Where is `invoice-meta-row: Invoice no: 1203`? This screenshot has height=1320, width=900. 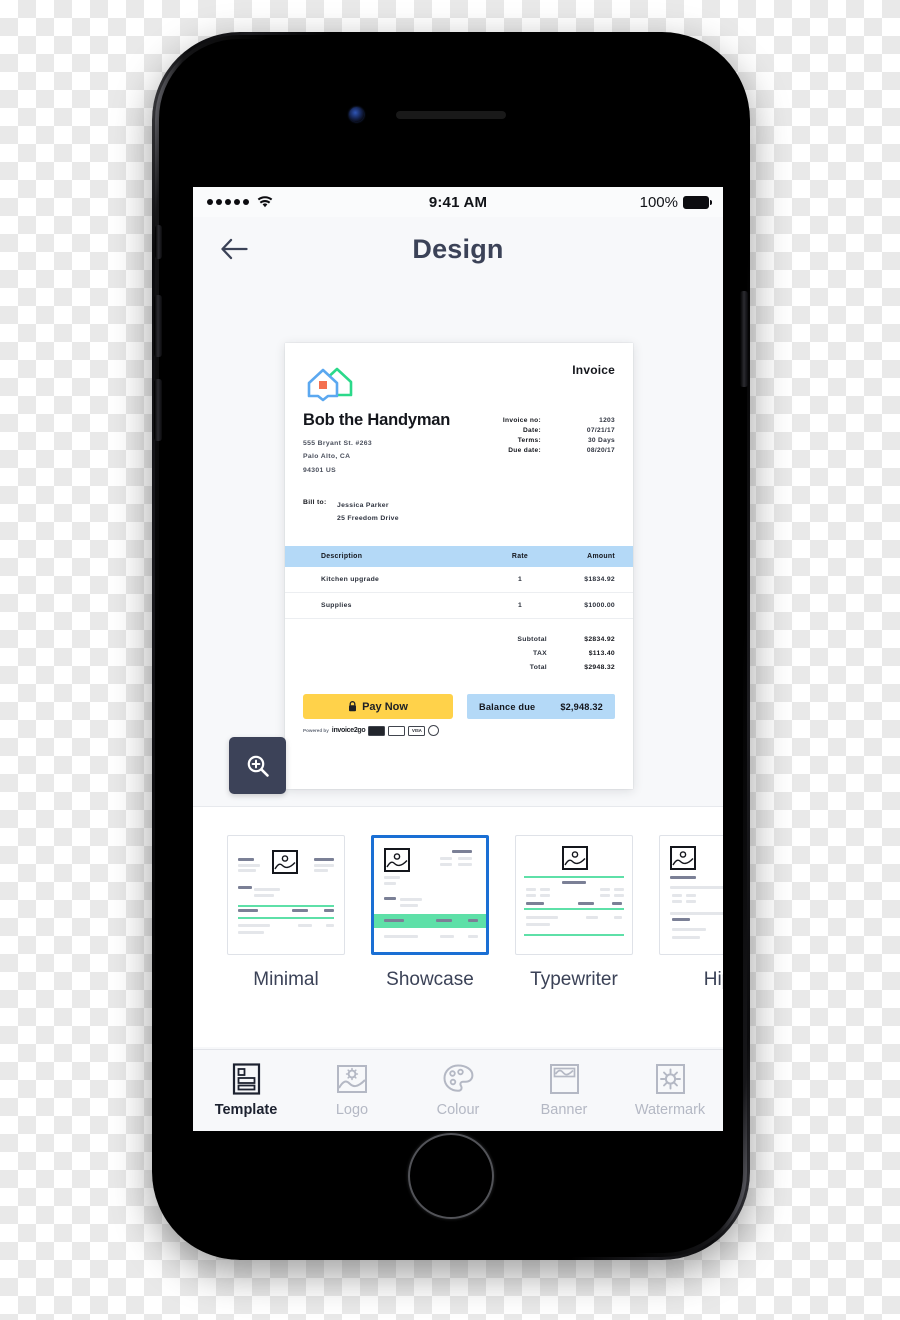 invoice-meta-row: Invoice no: 1203 is located at coordinates (559, 420).